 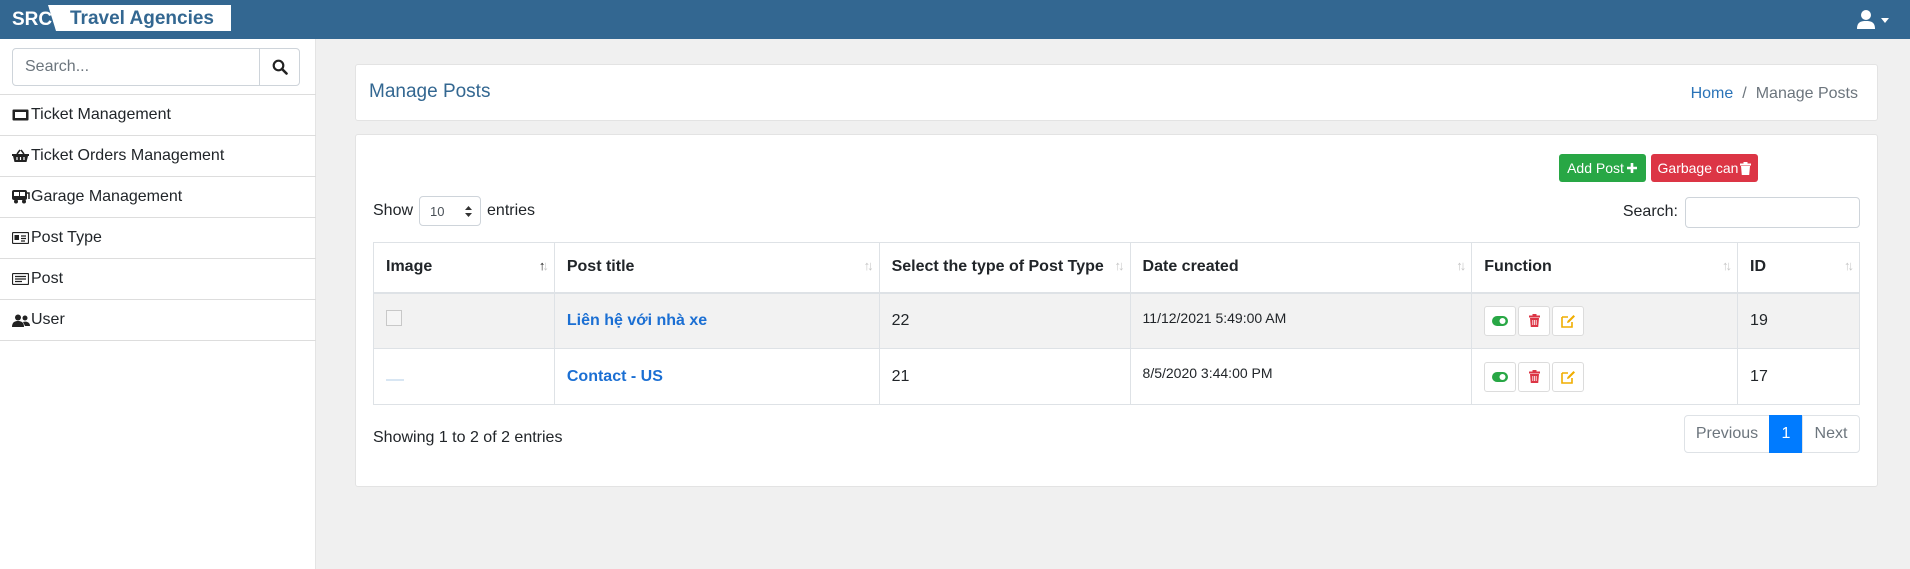 What do you see at coordinates (1798, 320) in the screenshot?
I see `post-id-cell: 19` at bounding box center [1798, 320].